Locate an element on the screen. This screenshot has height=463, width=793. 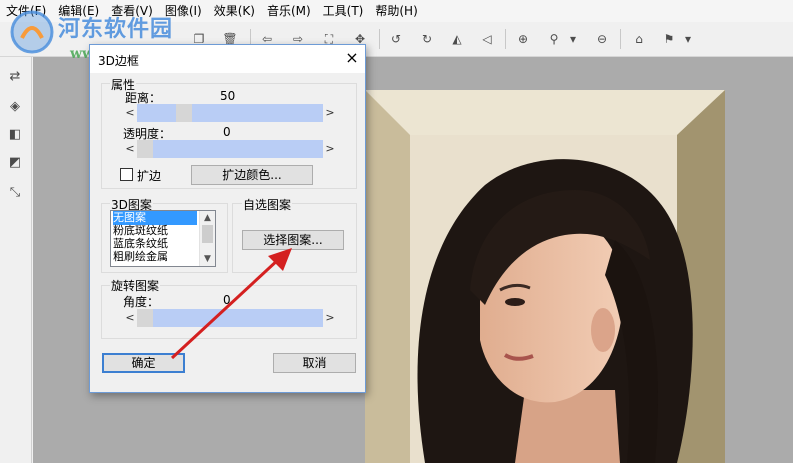
annotation-arrow is located at coordinates (231, 304).